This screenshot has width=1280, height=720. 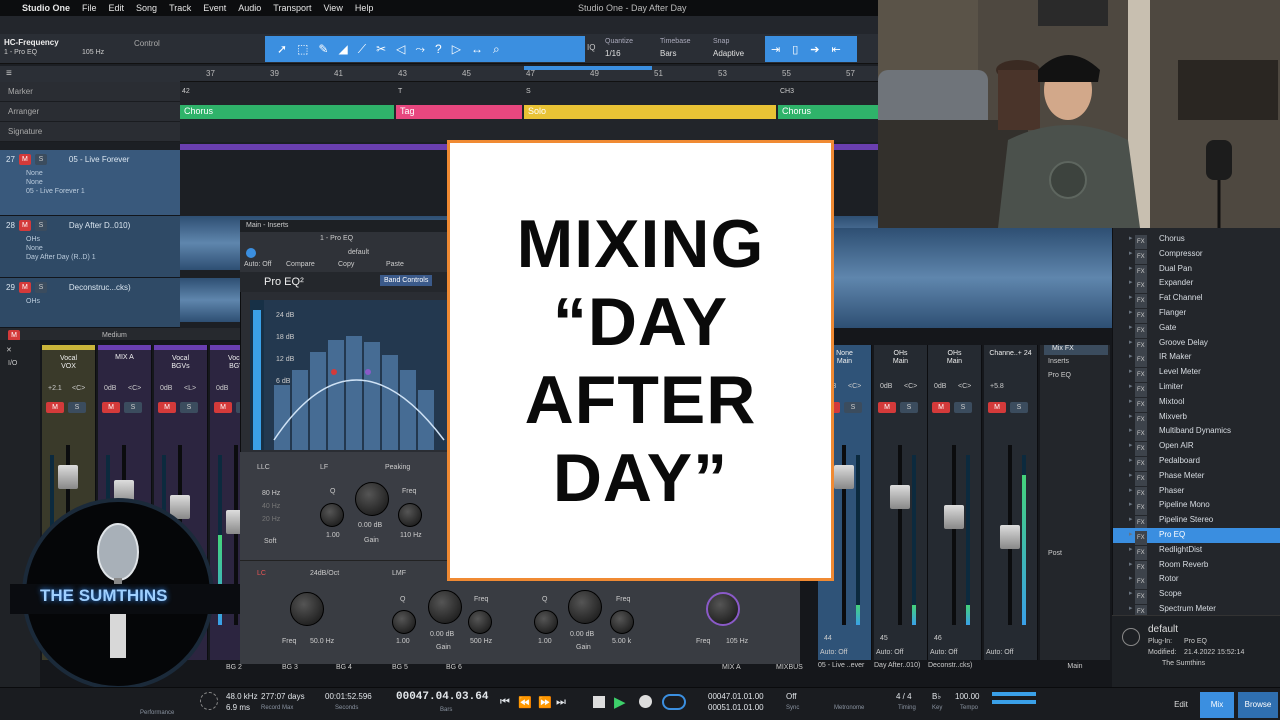 I want to click on strip-output: VOX, so click(x=68, y=366).